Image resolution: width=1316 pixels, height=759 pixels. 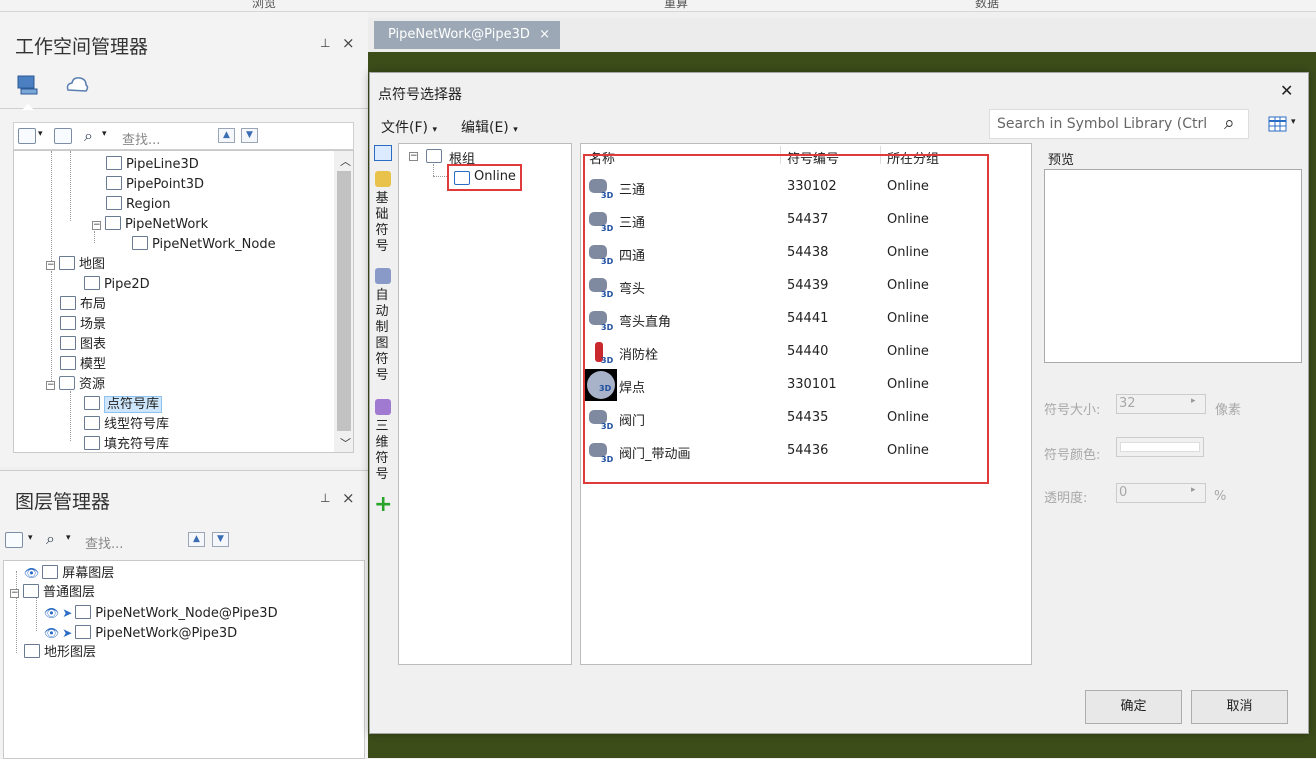 I want to click on tab-basic-symbols: 基础符号, so click(x=382, y=223).